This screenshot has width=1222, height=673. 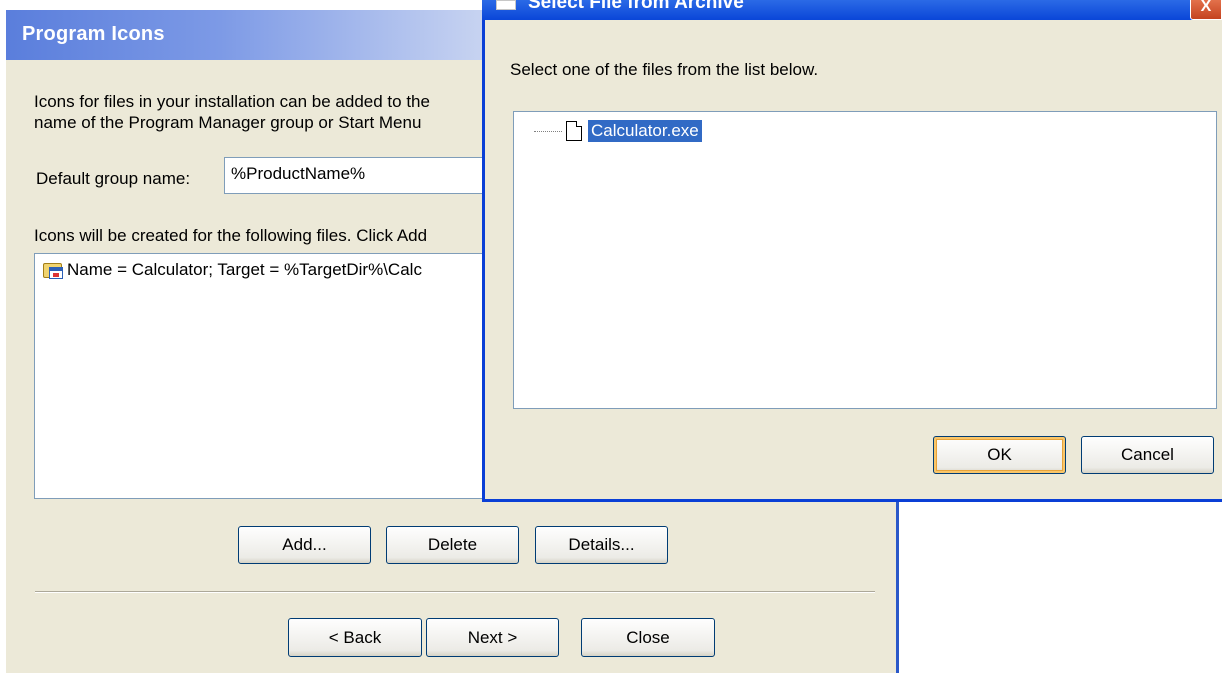 What do you see at coordinates (548, 131) in the screenshot?
I see `tree-connector` at bounding box center [548, 131].